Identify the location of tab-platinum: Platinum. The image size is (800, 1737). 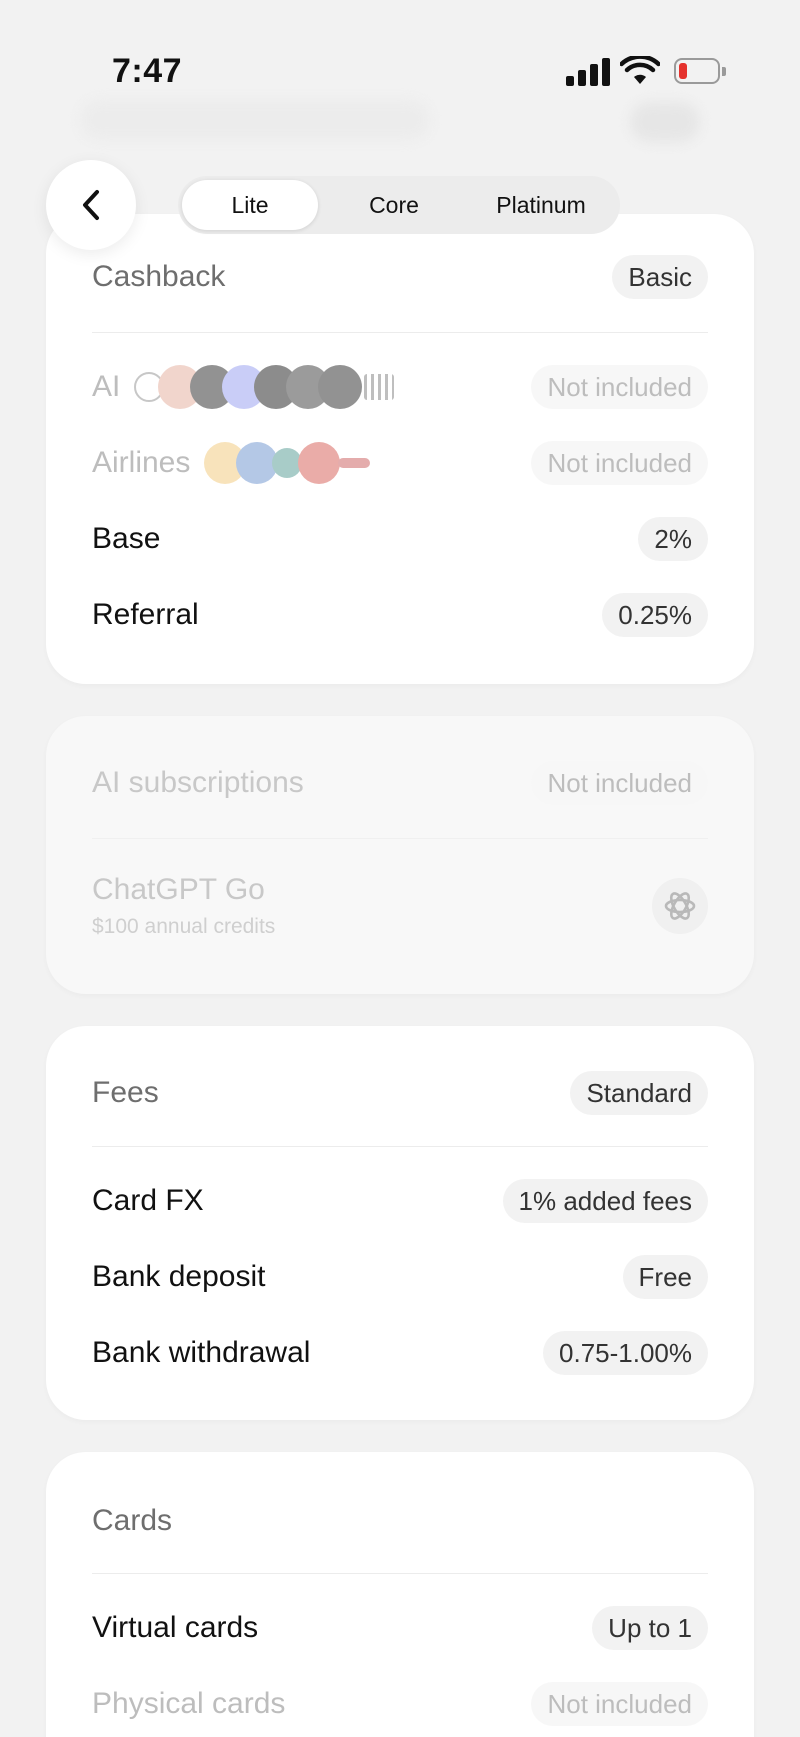
(541, 205).